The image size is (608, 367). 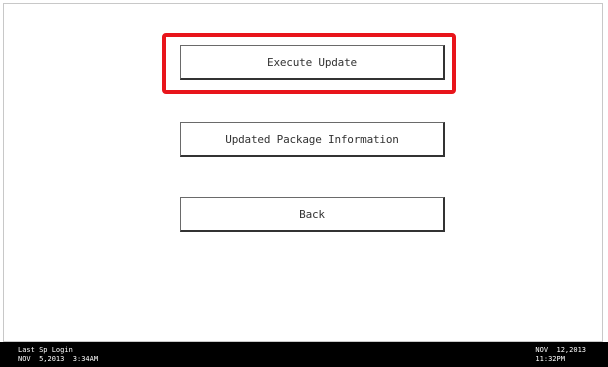 I want to click on current-date: NOV 12,2013, so click(x=560, y=350).